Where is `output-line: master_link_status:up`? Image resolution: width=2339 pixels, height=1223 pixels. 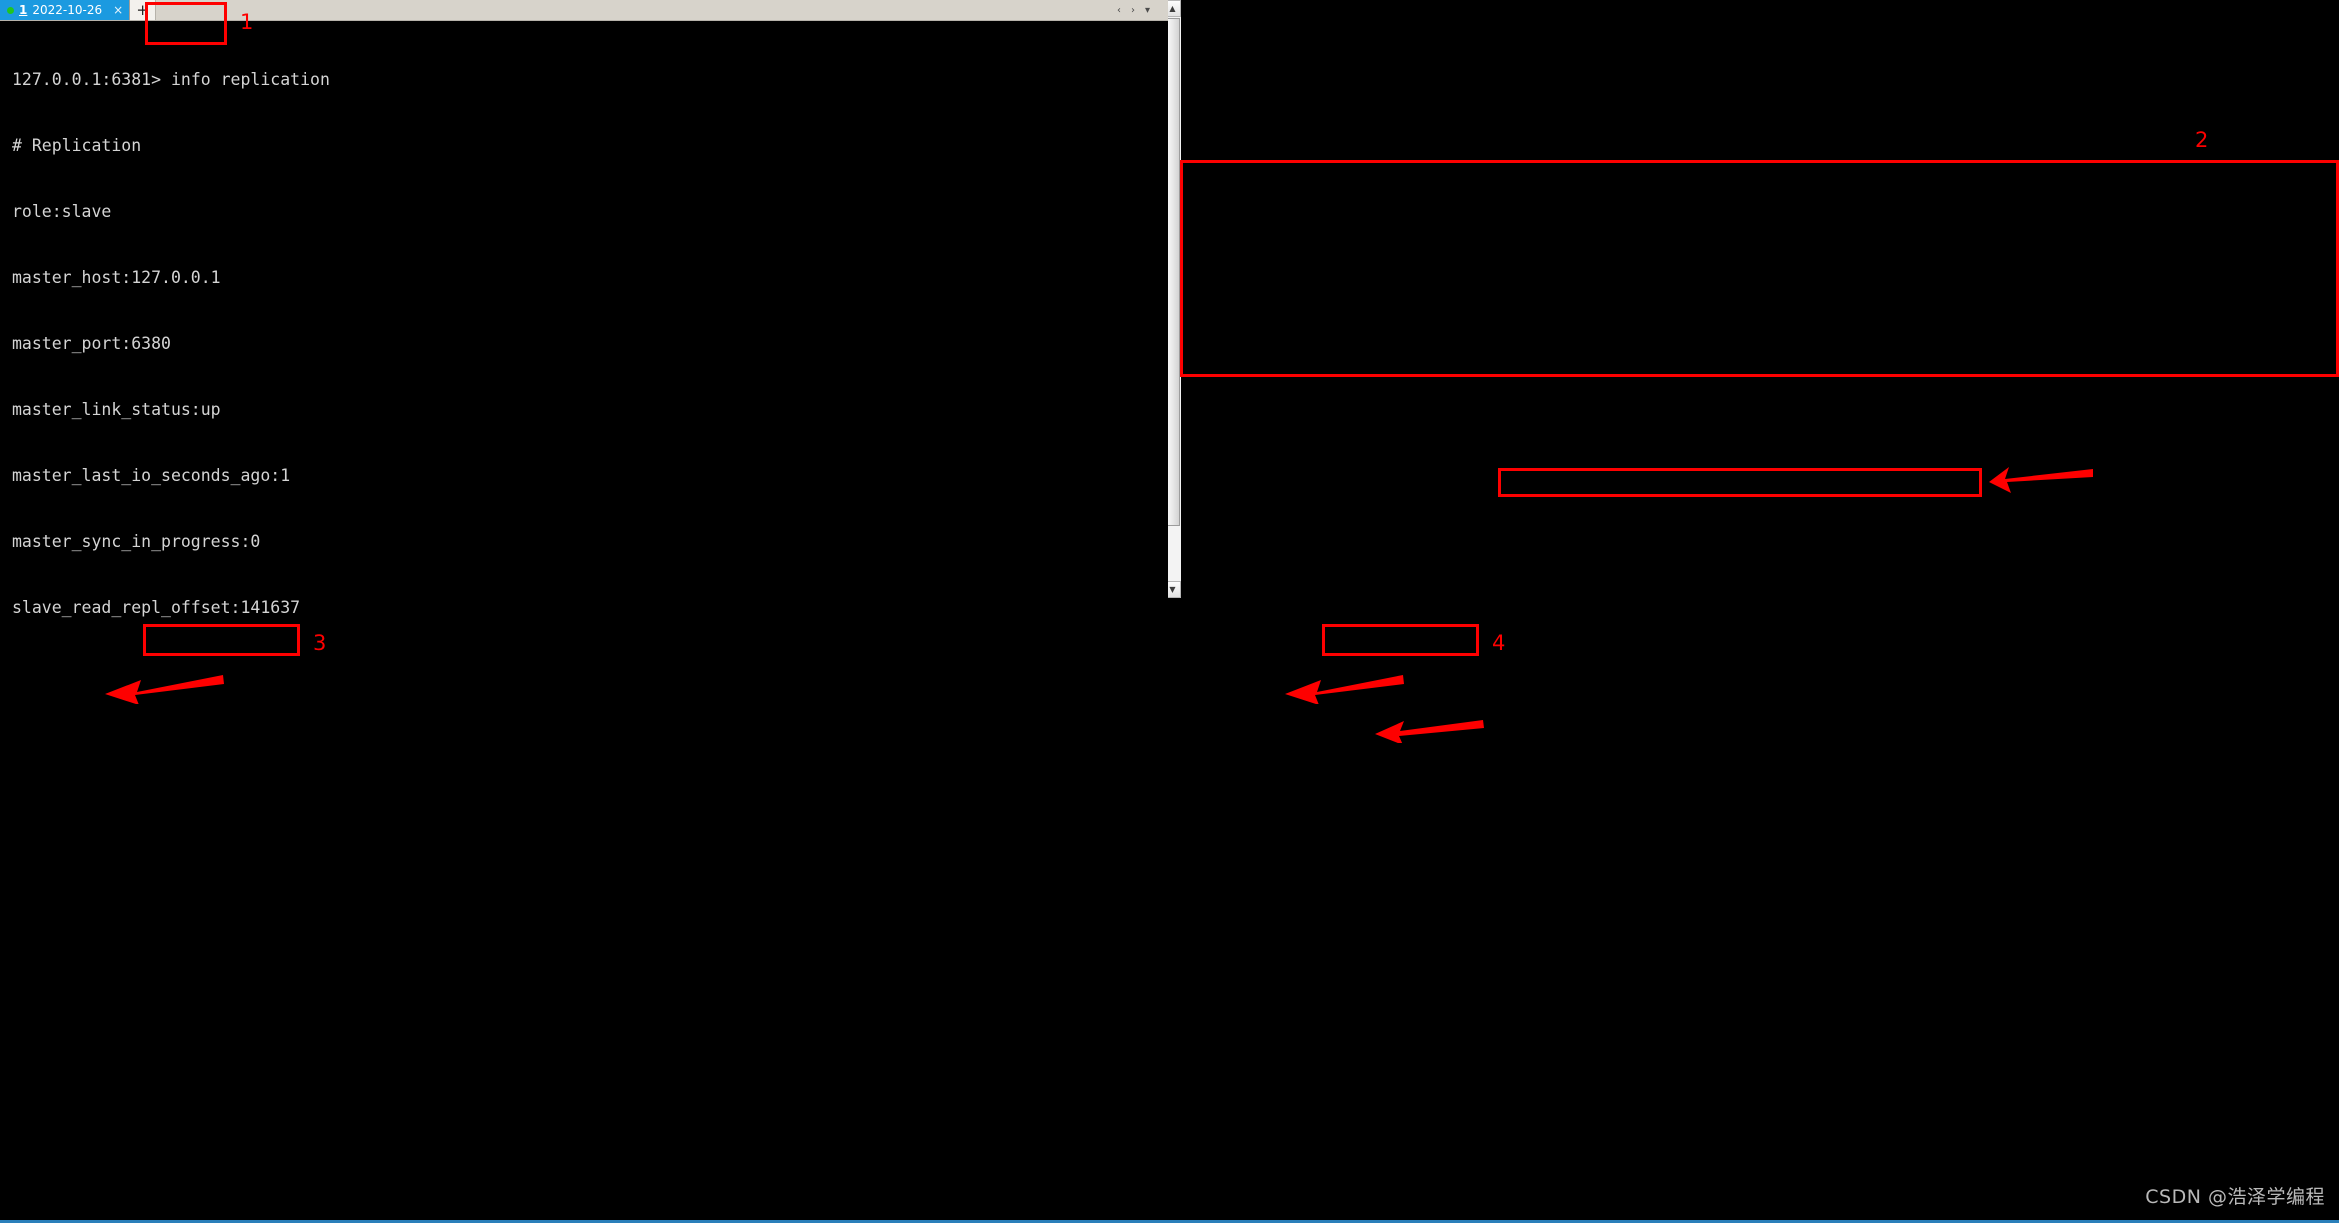
output-line: master_link_status:up is located at coordinates (116, 409).